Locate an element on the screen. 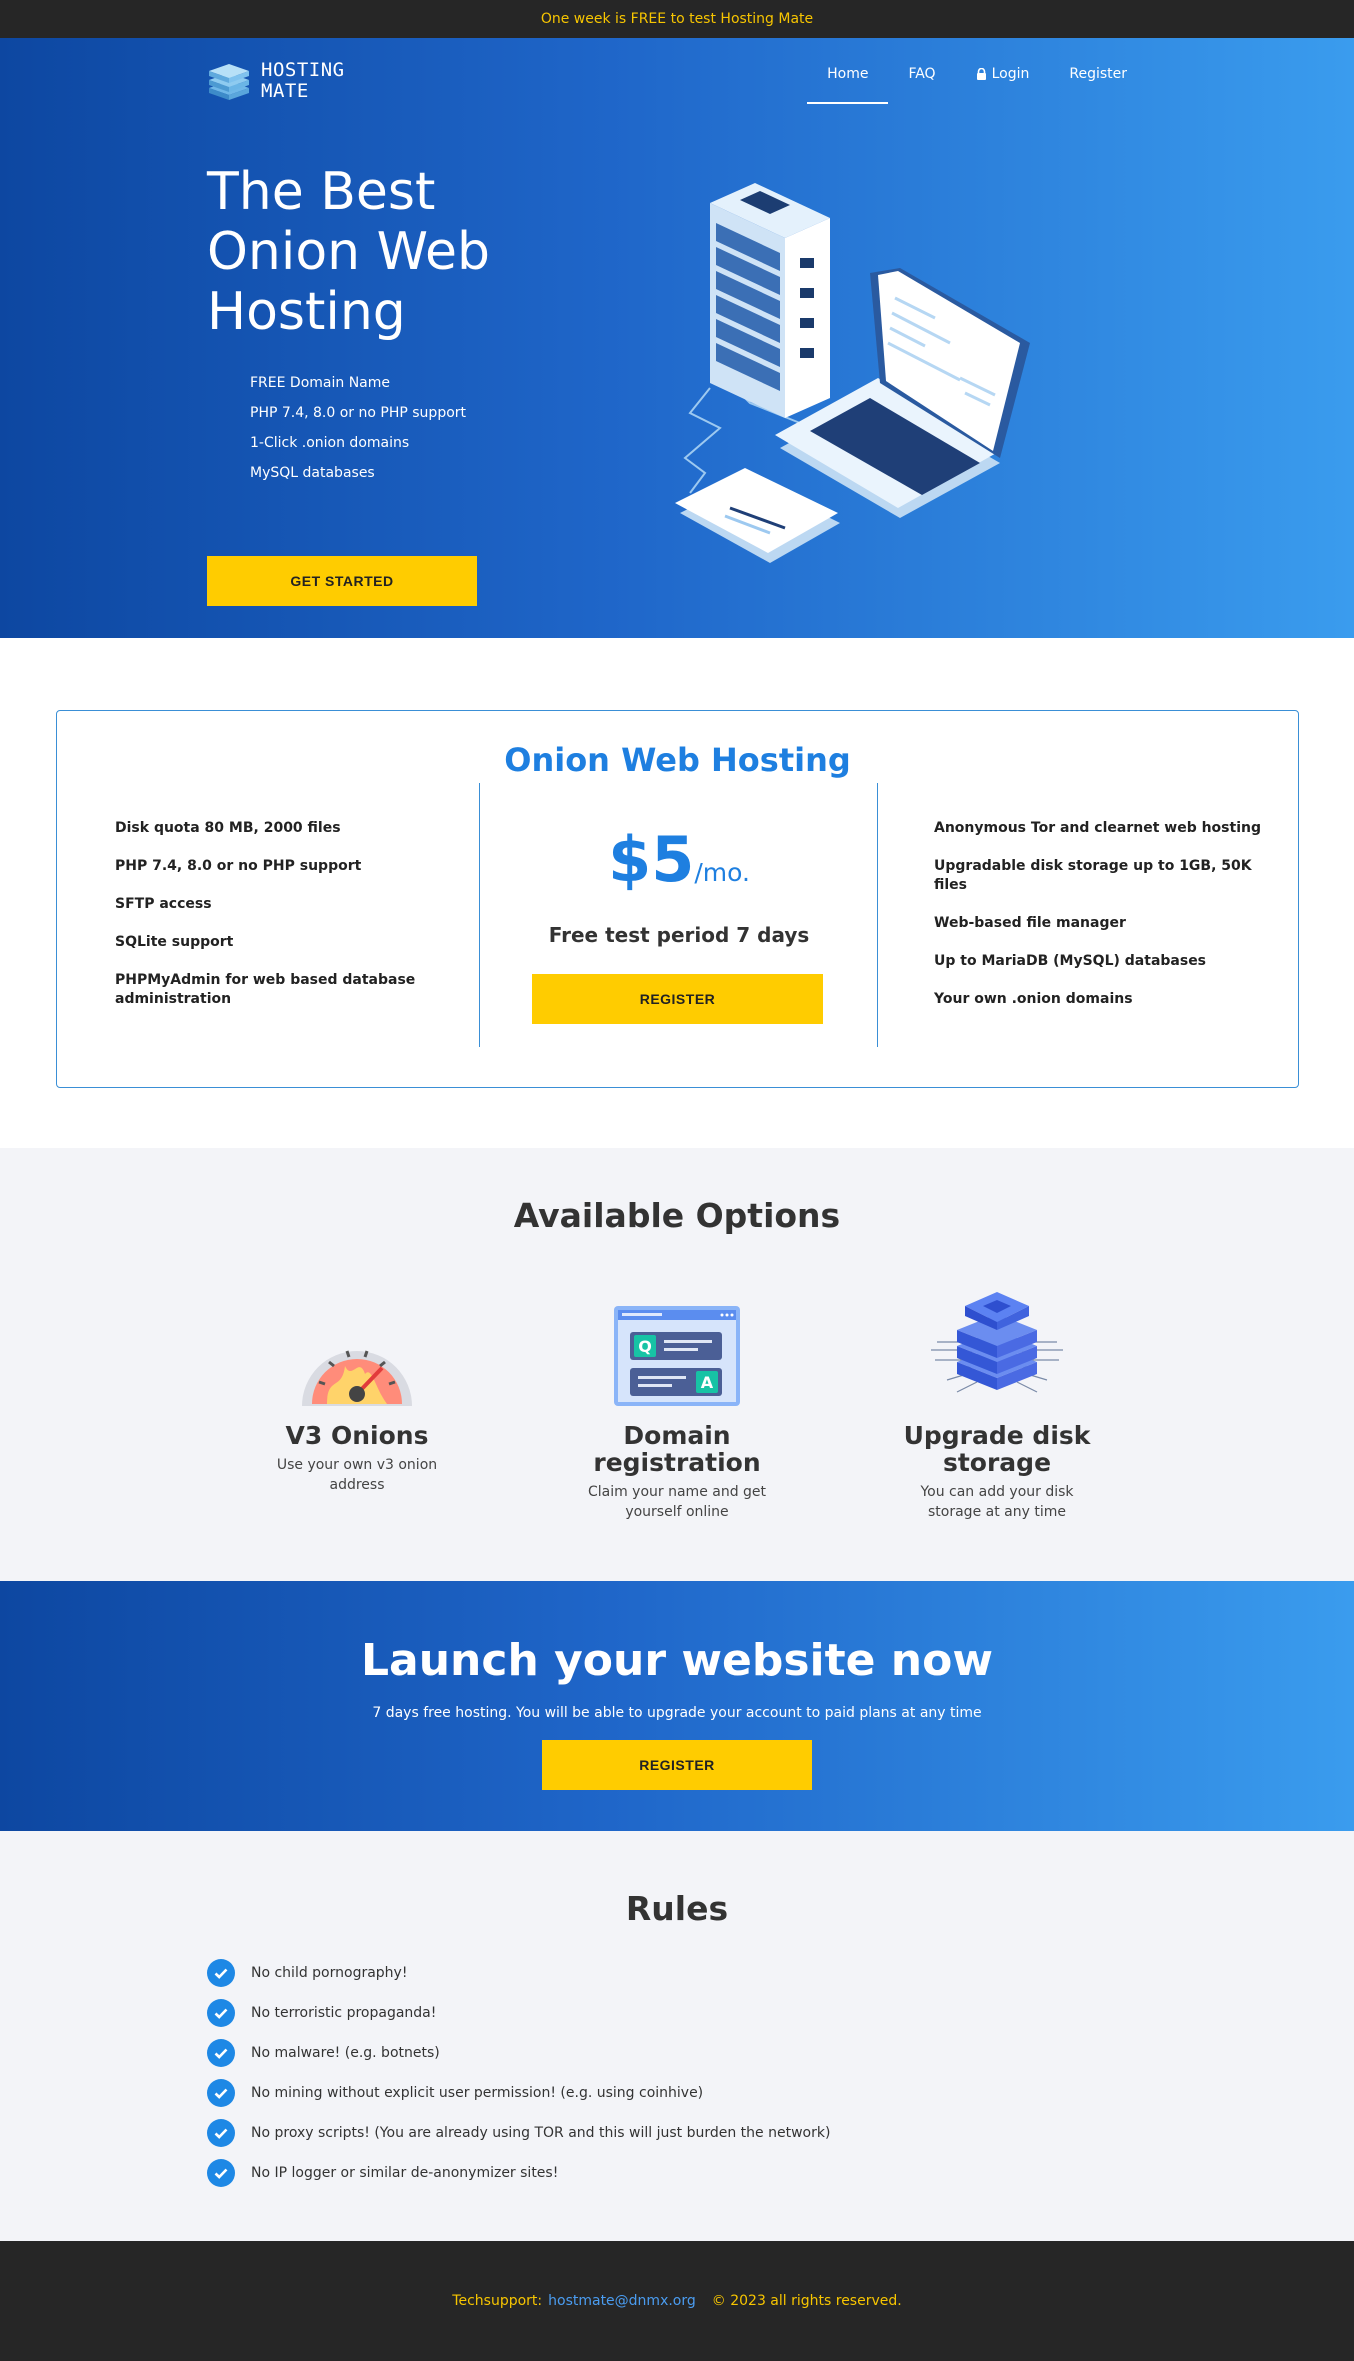 The width and height of the screenshot is (1354, 2361). logo-line-1: HOSTING is located at coordinates (303, 70).